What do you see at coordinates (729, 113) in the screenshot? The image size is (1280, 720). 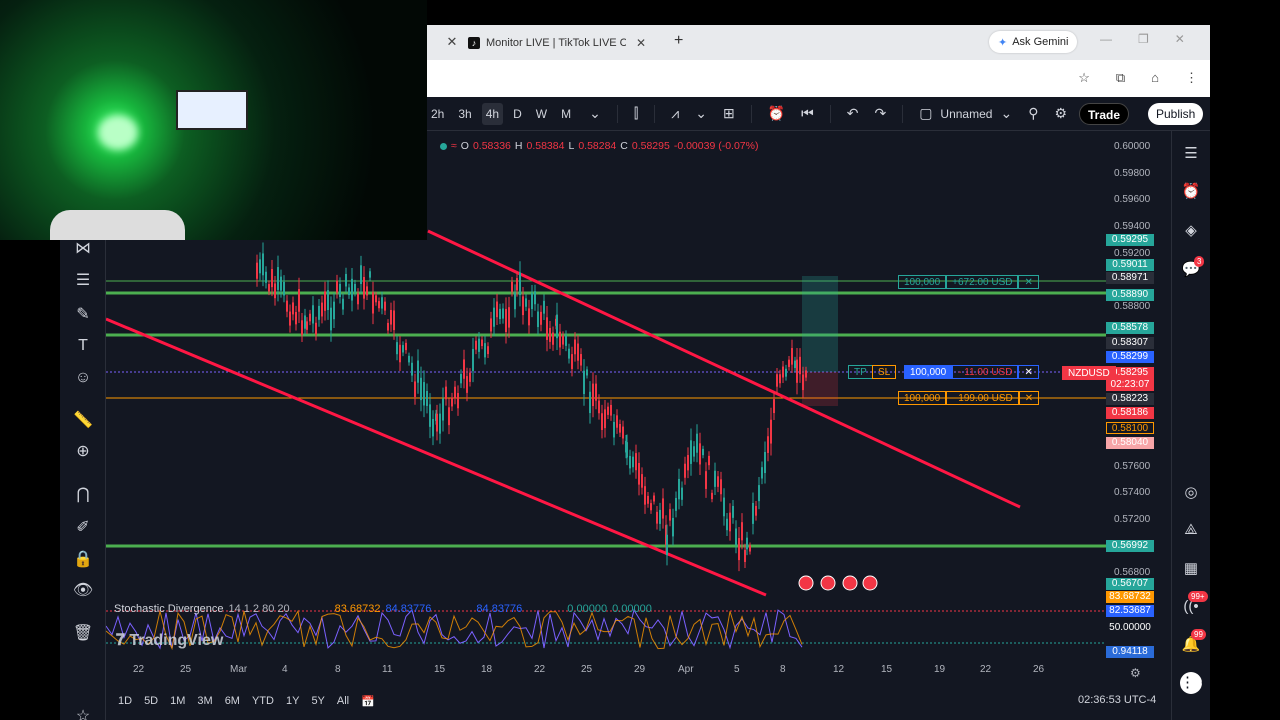 I see `templates-icon: ⊞` at bounding box center [729, 113].